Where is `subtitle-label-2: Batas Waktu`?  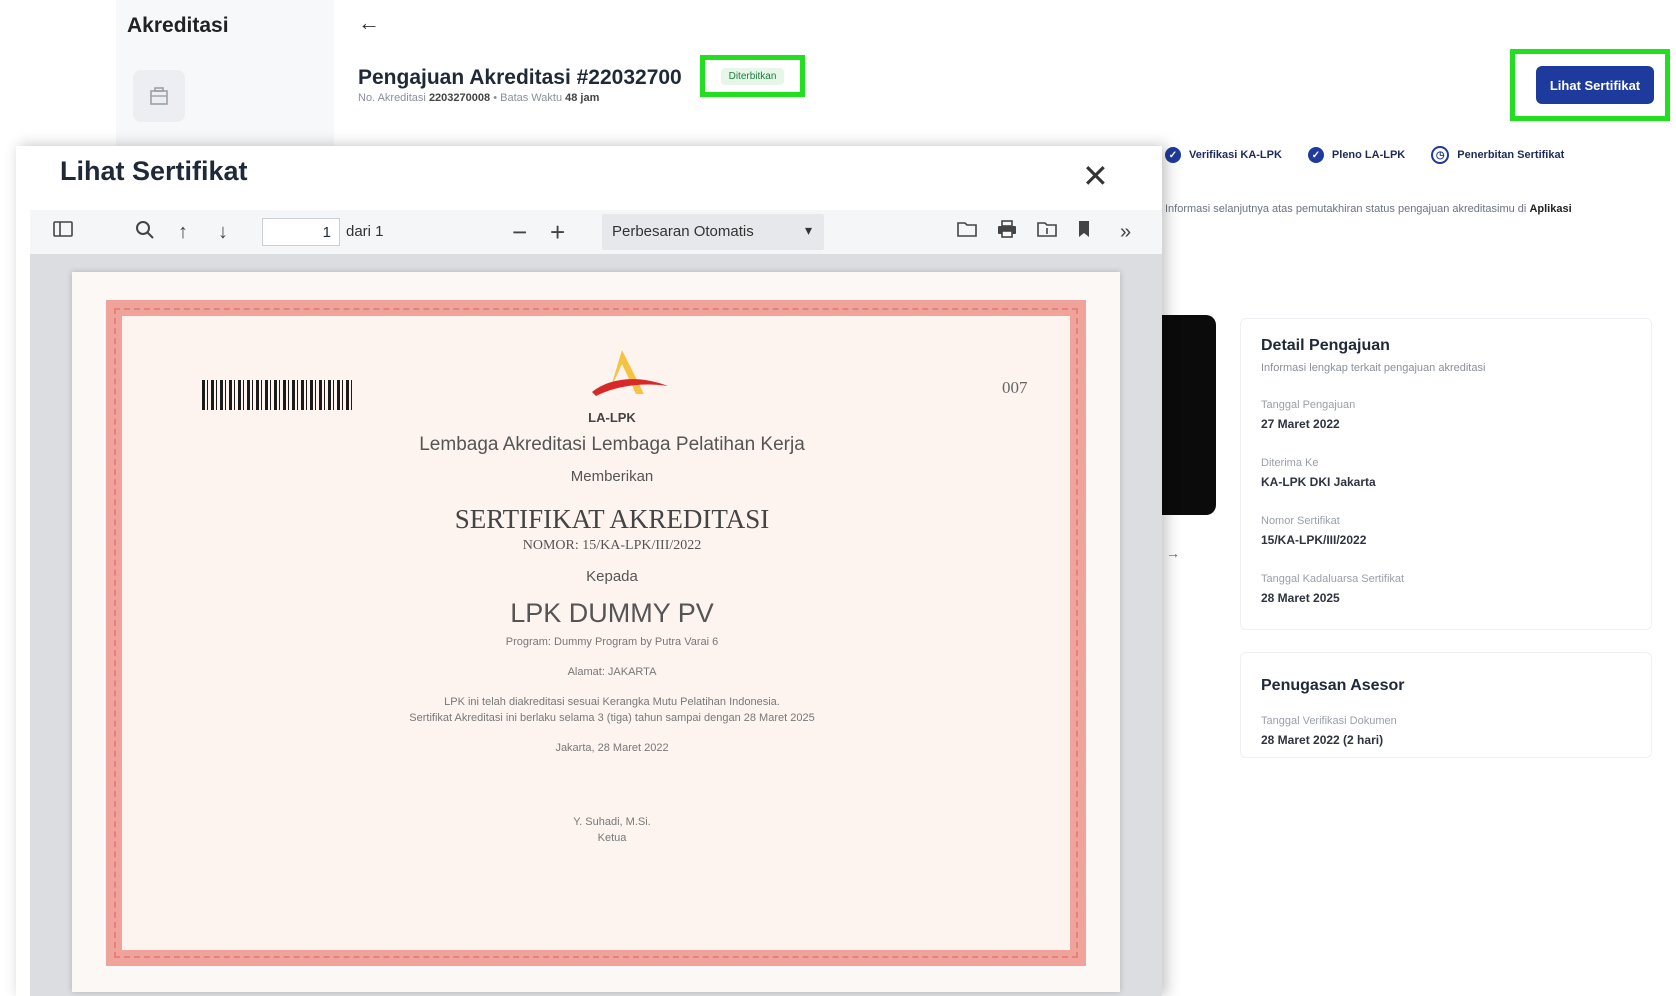 subtitle-label-2: Batas Waktu is located at coordinates (531, 98).